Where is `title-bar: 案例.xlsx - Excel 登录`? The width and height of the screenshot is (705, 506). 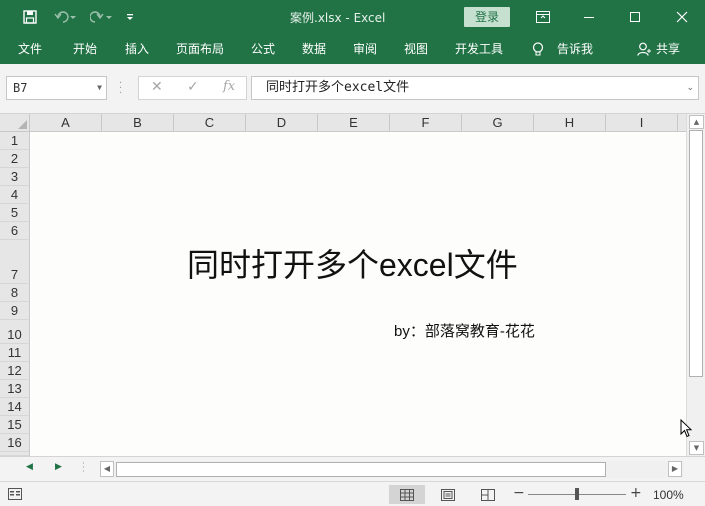
title-bar: 案例.xlsx - Excel 登录 is located at coordinates (352, 17).